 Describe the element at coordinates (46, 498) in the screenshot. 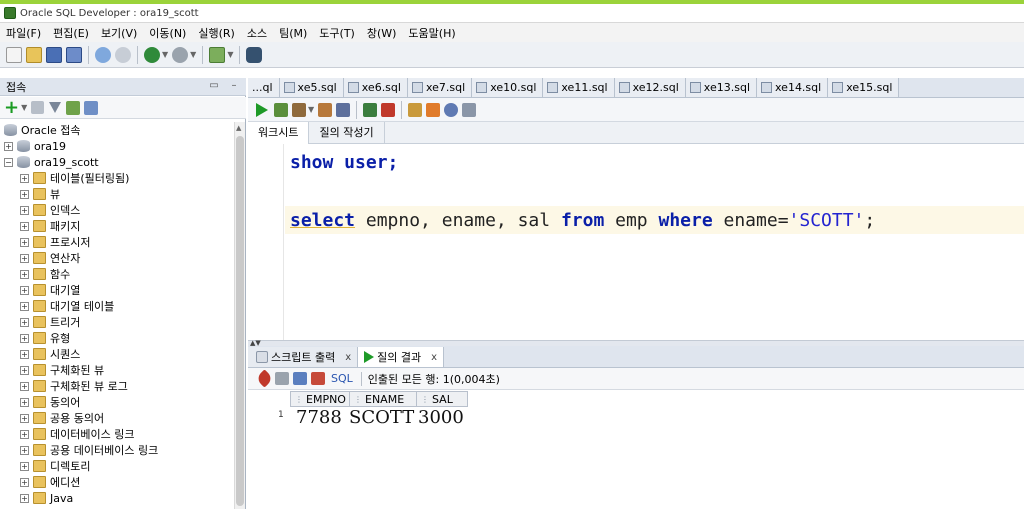

I see `tree-node-java: + Java` at that location.